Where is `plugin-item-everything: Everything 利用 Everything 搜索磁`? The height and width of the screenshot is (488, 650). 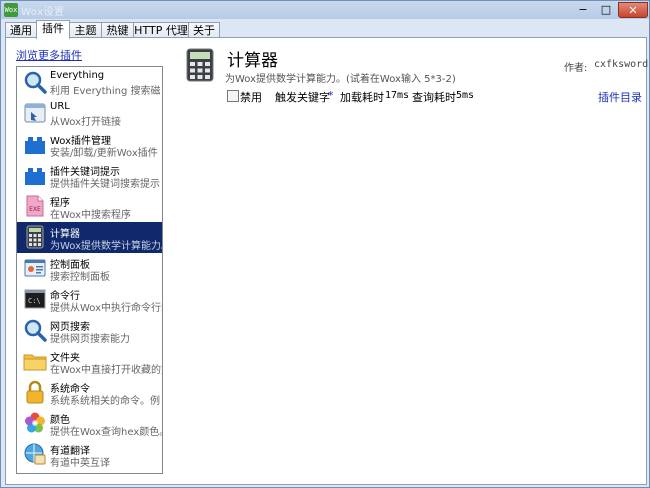
plugin-item-everything: Everything 利用 Everything 搜索磁 is located at coordinates (89, 82).